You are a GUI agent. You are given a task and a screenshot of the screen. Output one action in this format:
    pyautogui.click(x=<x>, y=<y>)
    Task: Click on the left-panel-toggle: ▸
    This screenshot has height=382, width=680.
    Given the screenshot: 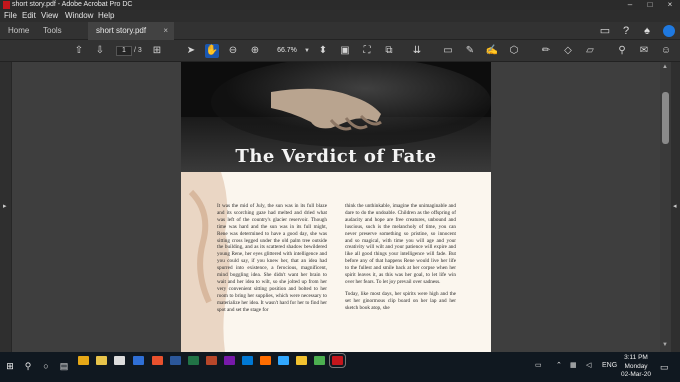 What is the action you would take?
    pyautogui.click(x=6, y=207)
    